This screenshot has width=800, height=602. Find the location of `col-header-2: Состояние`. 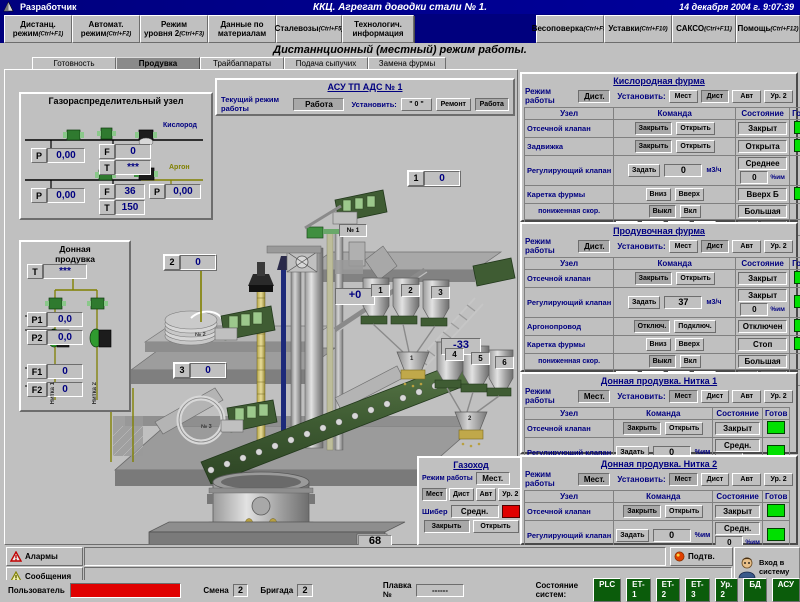

col-header-2: Состояние is located at coordinates (763, 114).